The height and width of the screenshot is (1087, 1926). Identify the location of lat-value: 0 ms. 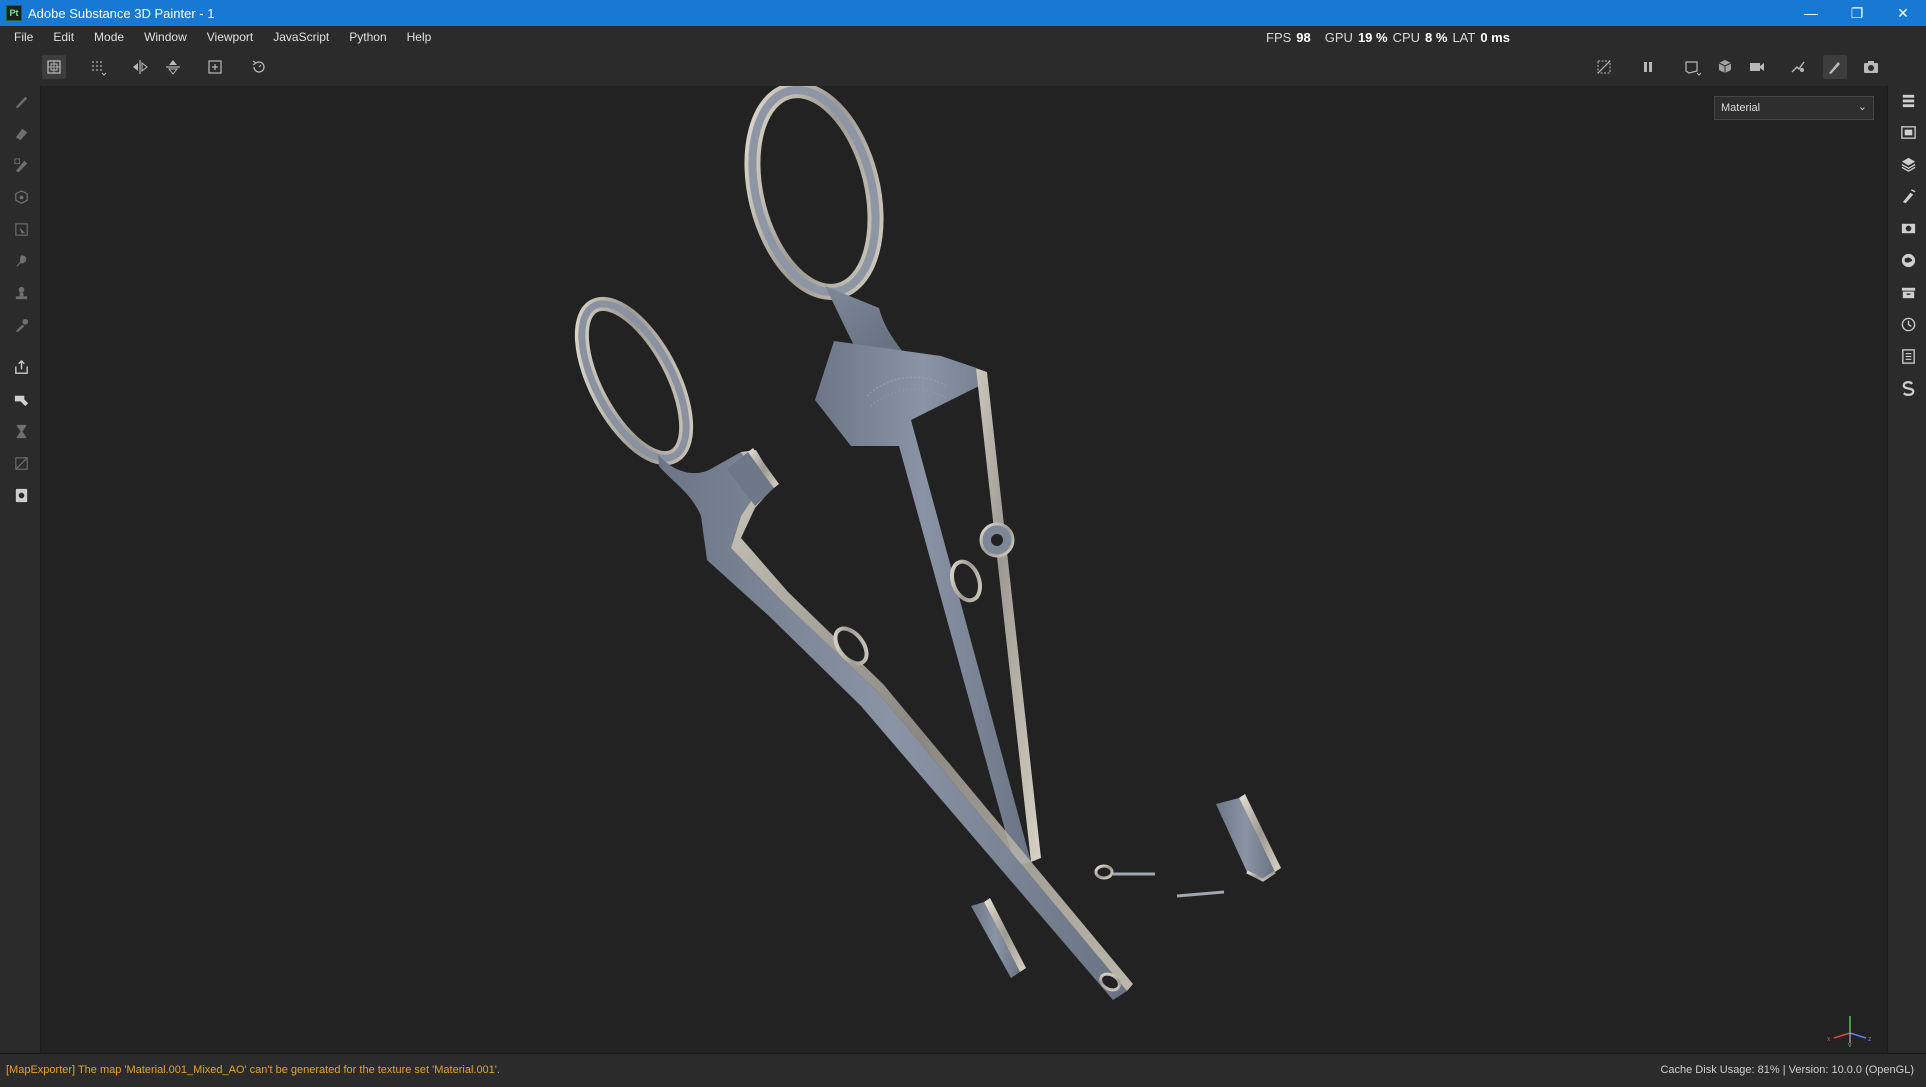
(1495, 37).